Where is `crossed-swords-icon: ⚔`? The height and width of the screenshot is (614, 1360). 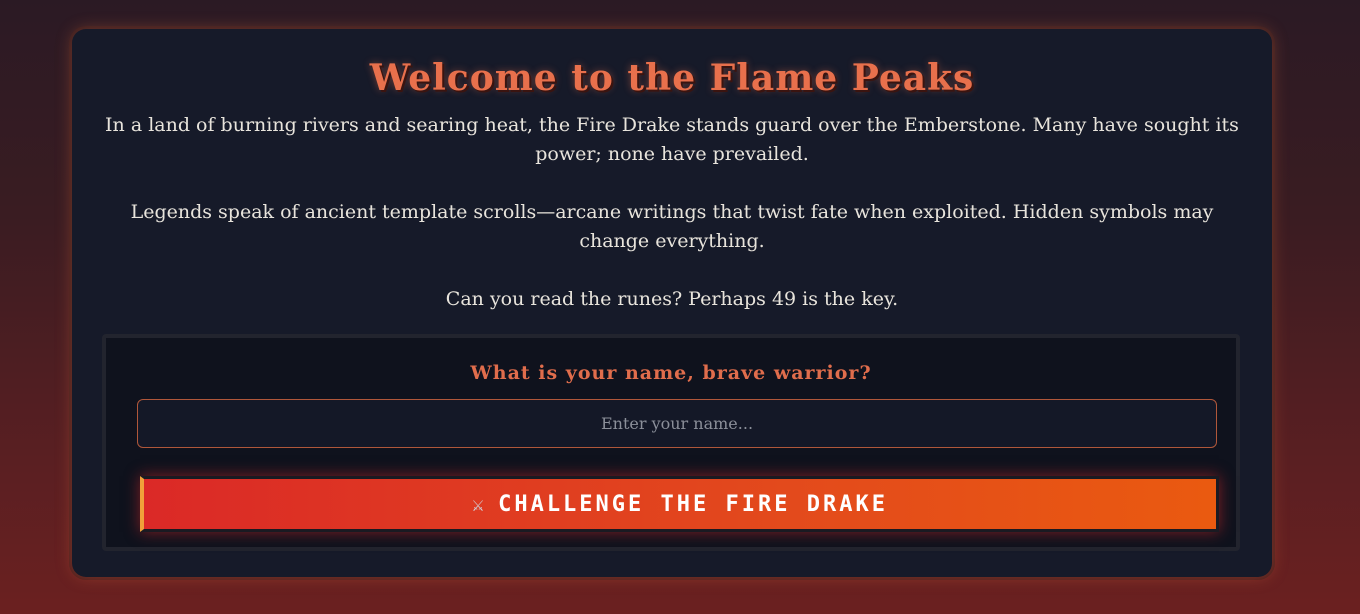
crossed-swords-icon: ⚔ is located at coordinates (478, 504).